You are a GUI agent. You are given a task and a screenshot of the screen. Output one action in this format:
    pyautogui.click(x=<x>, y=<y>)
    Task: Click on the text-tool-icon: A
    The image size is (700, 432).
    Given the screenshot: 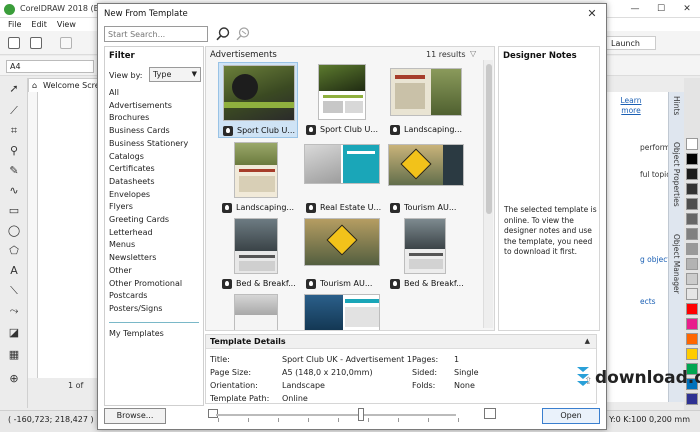 What is the action you would take?
    pyautogui.click(x=14, y=271)
    